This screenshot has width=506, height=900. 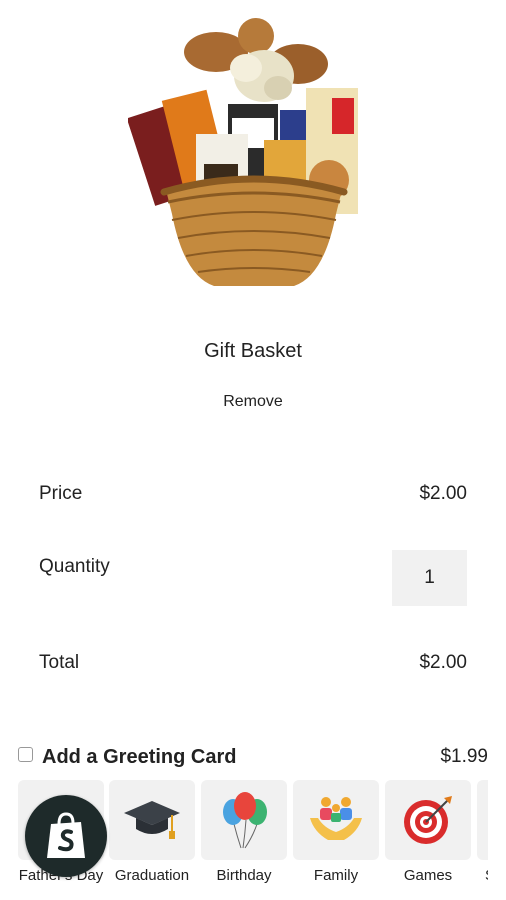 What do you see at coordinates (482, 820) in the screenshot?
I see `partial-card-icon` at bounding box center [482, 820].